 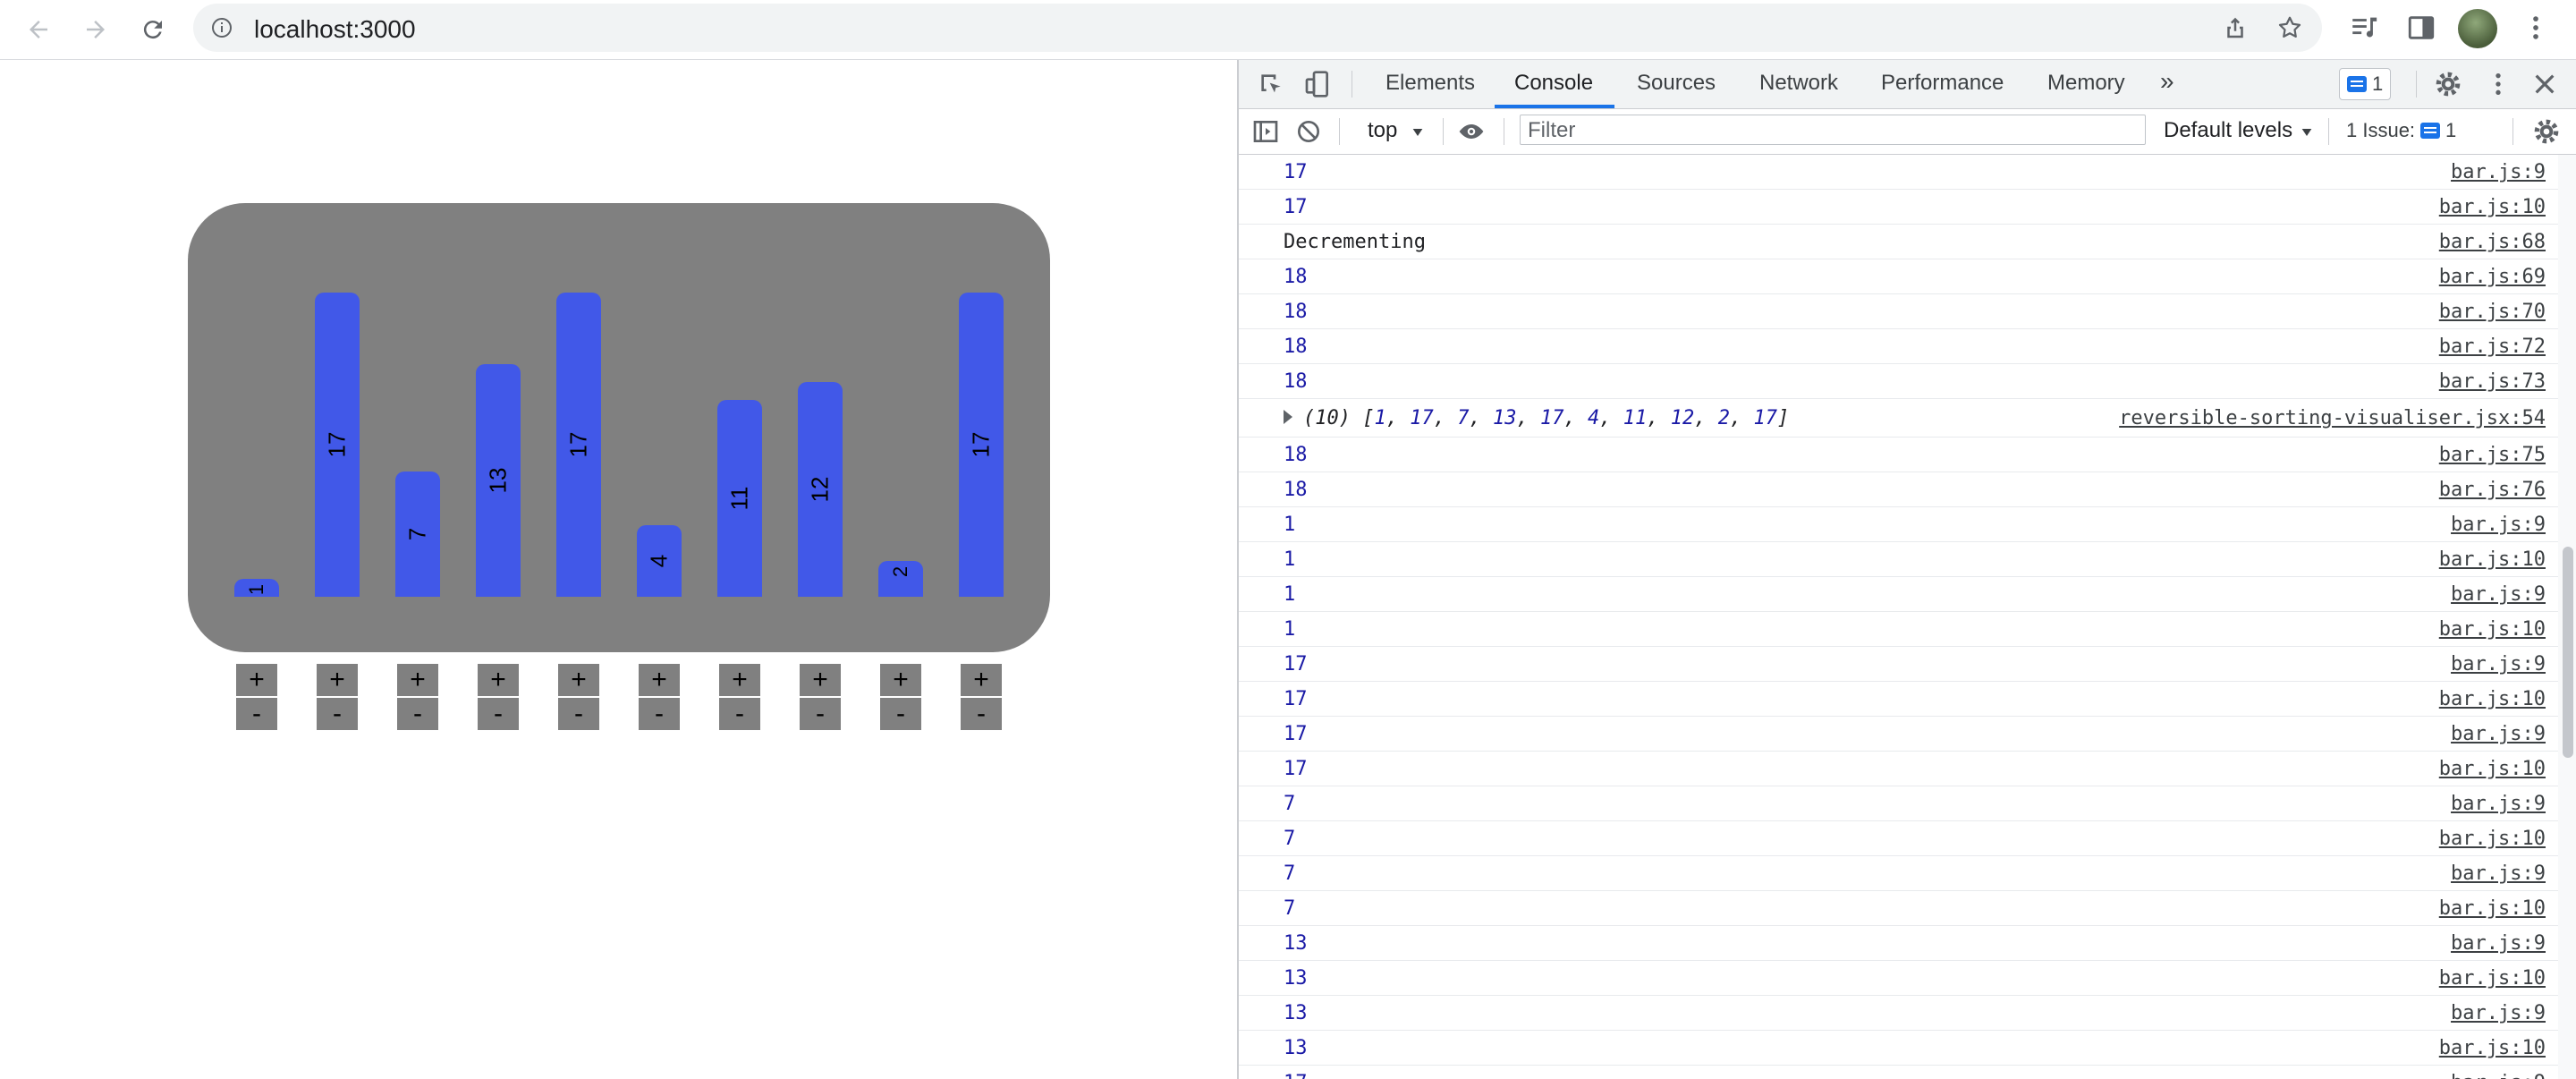 What do you see at coordinates (2235, 27) in the screenshot?
I see `share-icon` at bounding box center [2235, 27].